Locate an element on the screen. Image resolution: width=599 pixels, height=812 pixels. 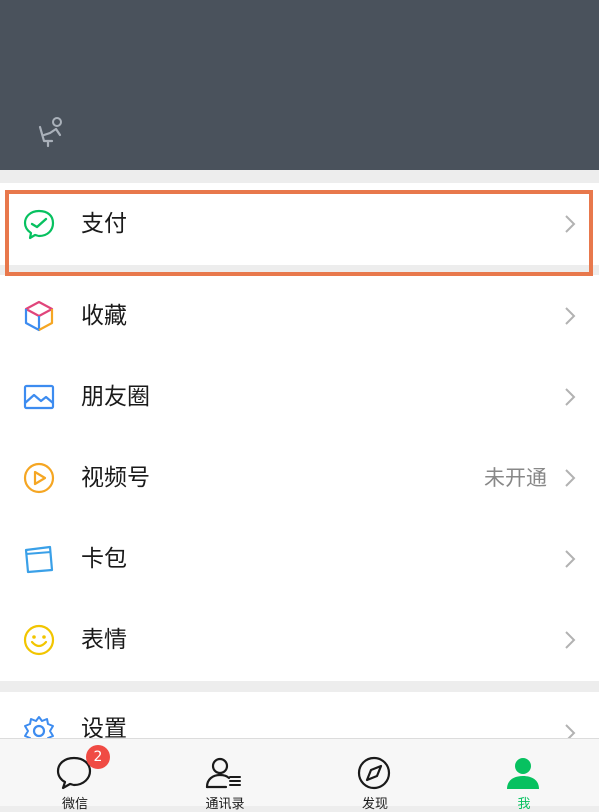
menu-item-label: 卡包 is located at coordinates (104, 559).